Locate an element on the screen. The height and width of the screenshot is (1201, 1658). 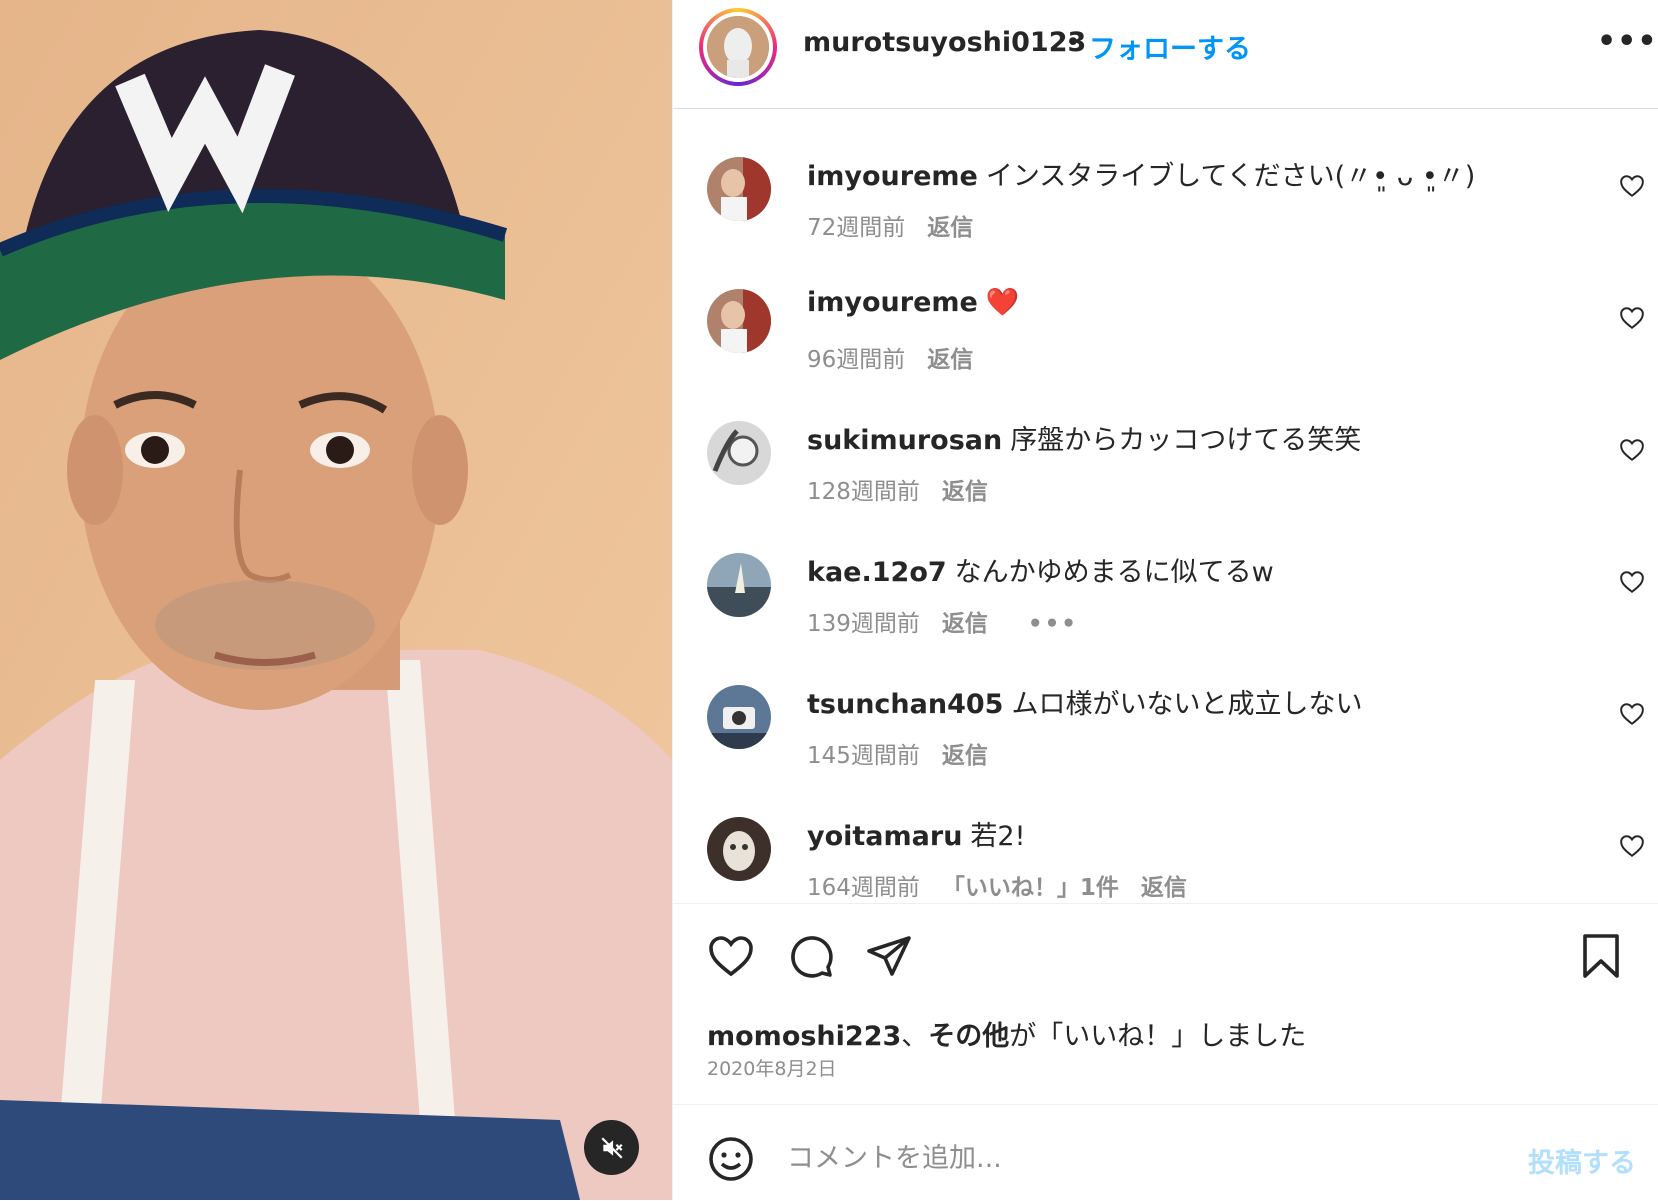
likes-suffix: が「いいね！」しました is located at coordinates (1158, 1036).